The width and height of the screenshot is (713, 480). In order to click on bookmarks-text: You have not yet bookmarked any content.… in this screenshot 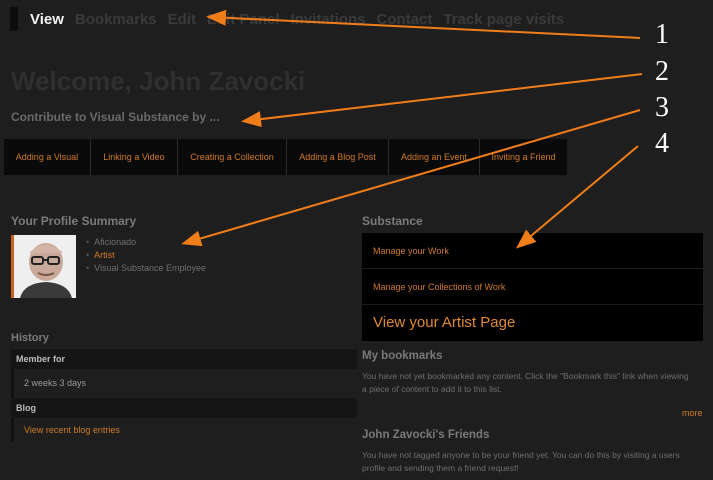, I will do `click(525, 382)`.